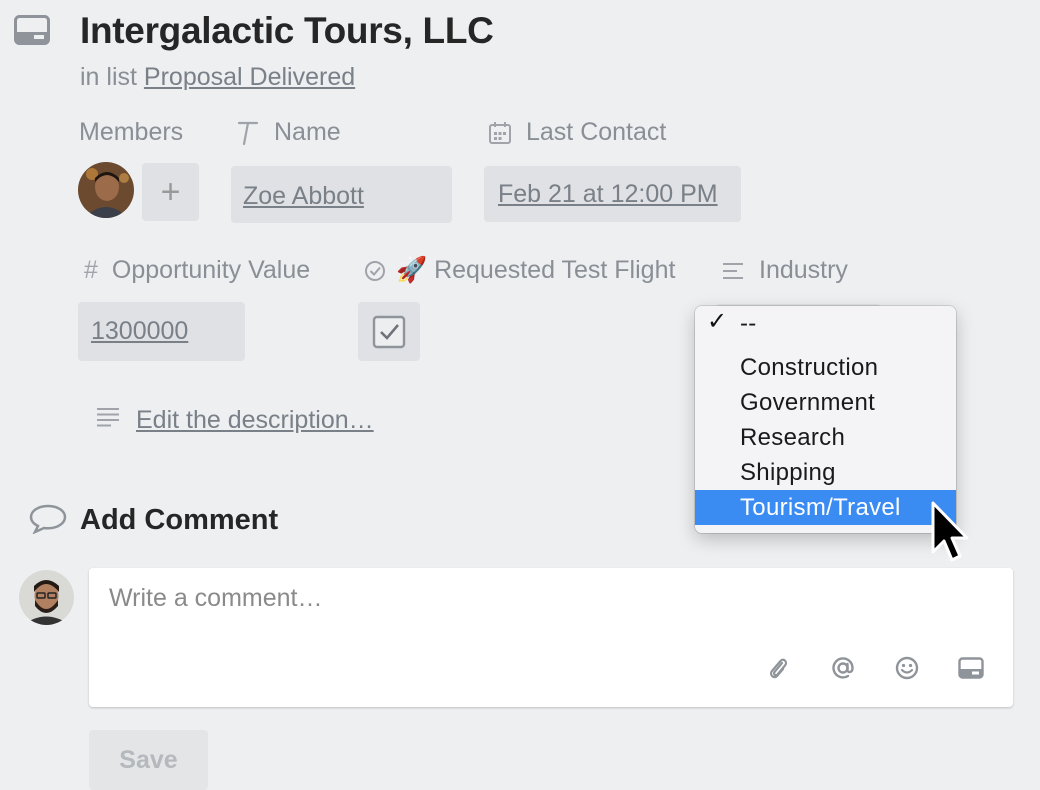 The width and height of the screenshot is (1040, 790). What do you see at coordinates (91, 270) in the screenshot?
I see `hash-icon: #` at bounding box center [91, 270].